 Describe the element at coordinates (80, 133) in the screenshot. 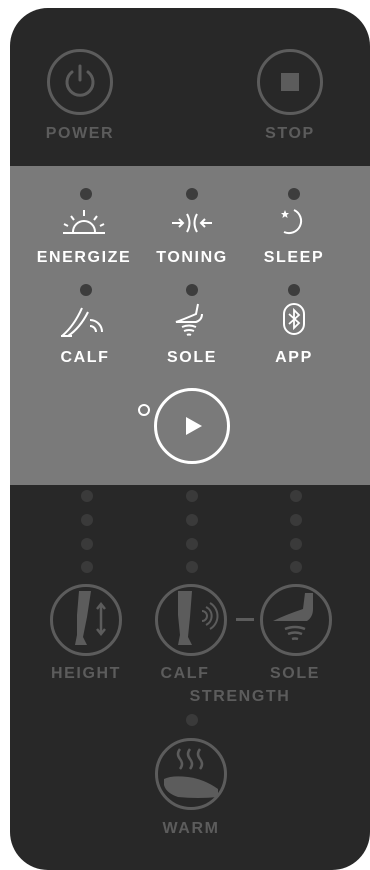

I see `power-label: POWER` at that location.